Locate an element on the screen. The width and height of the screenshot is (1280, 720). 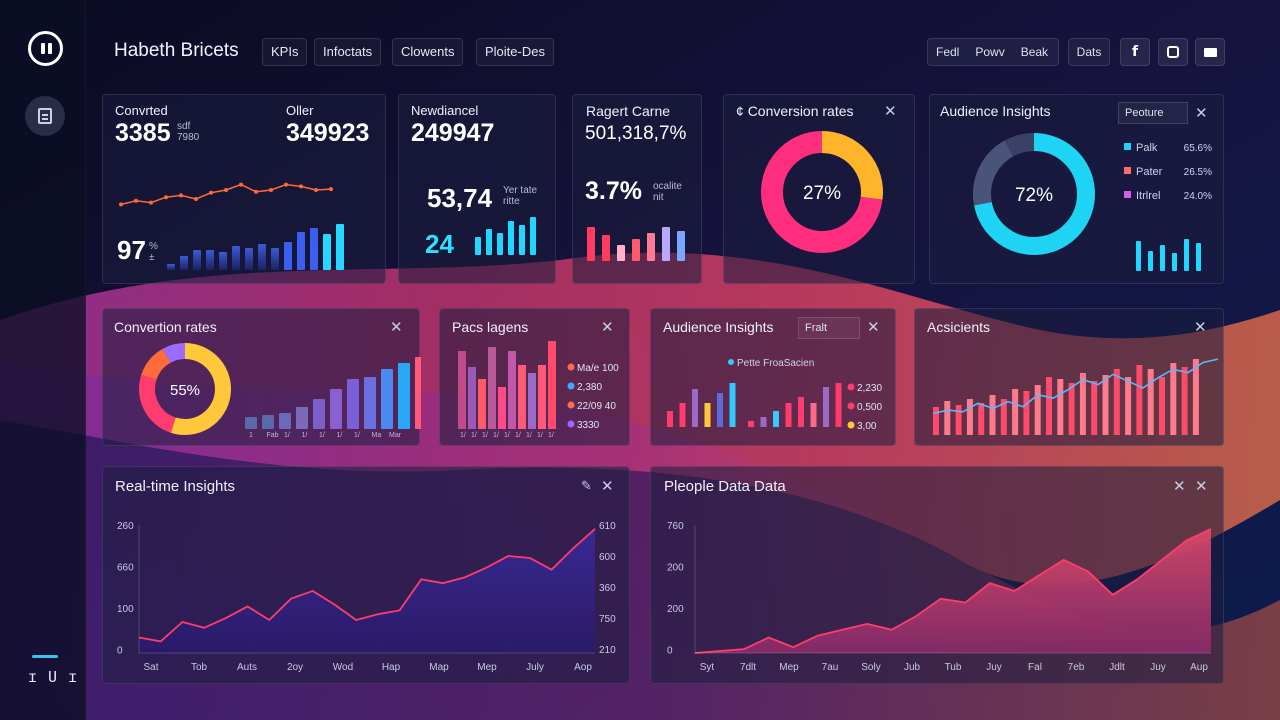
clipboard-icon is located at coordinates (45, 116).